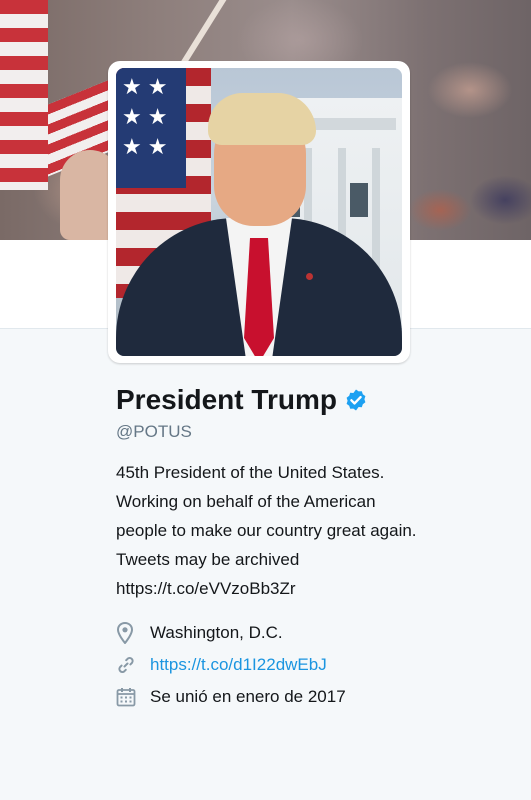  Describe the element at coordinates (250, 472) in the screenshot. I see `bio-line: 45th President of the United States.` at that location.